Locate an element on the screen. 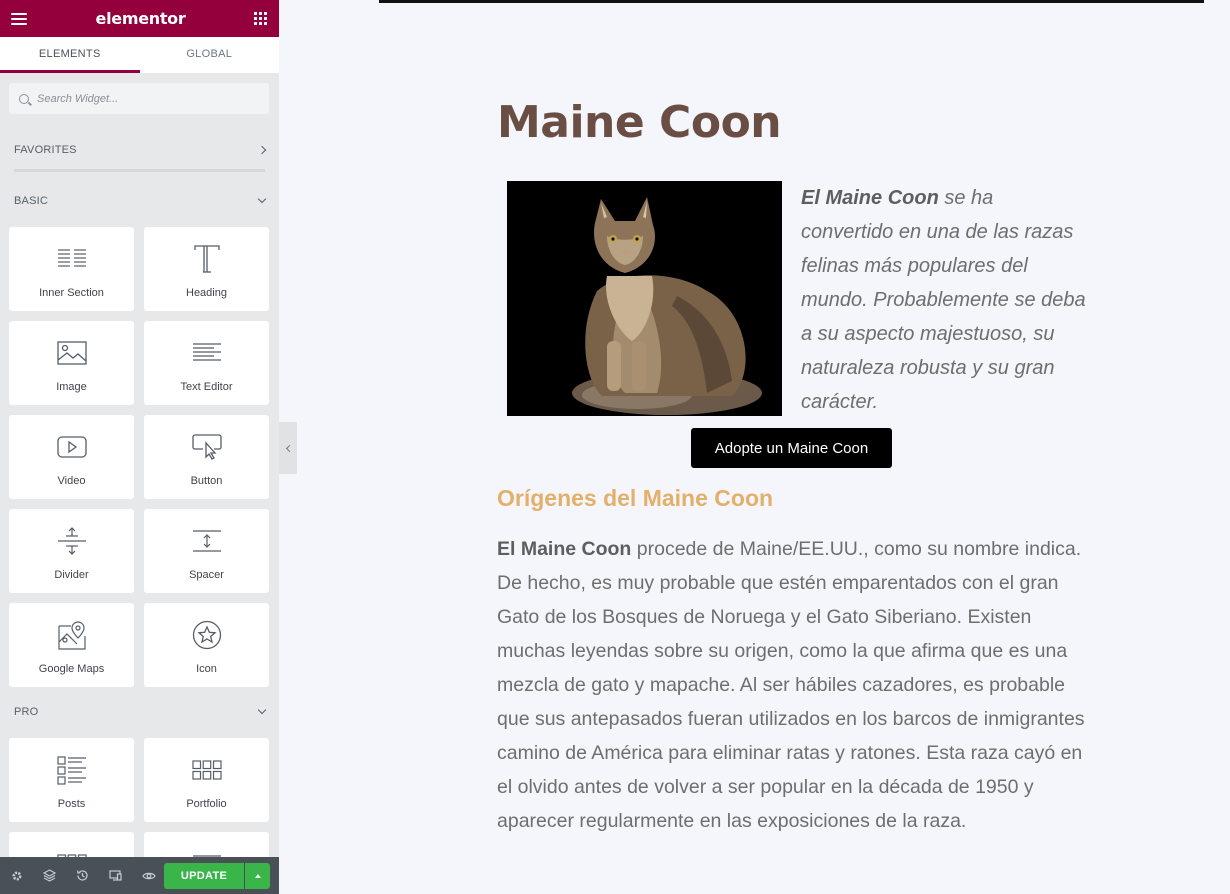 Image resolution: width=1230 pixels, height=894 pixels. widget-label: Divider is located at coordinates (71, 575).